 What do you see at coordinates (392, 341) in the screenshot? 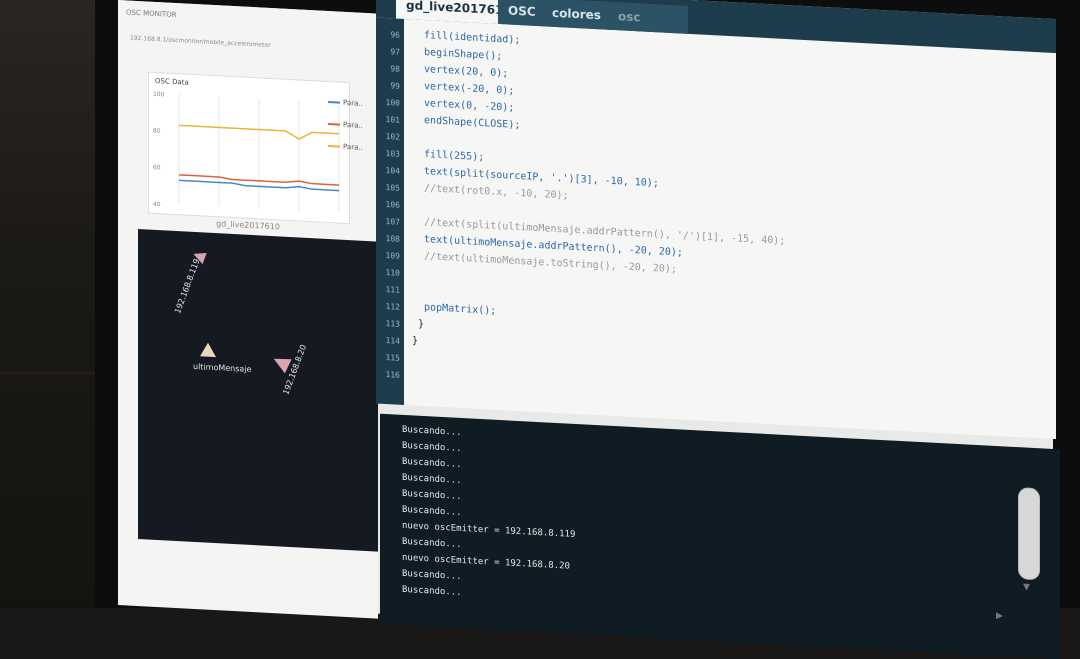
I see `line-number: 114` at bounding box center [392, 341].